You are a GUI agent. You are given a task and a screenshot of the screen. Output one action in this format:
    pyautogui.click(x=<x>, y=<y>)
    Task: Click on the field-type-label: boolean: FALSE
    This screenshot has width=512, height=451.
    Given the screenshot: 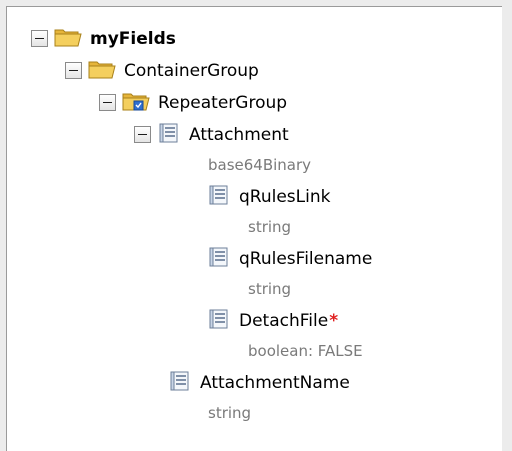 What is the action you would take?
    pyautogui.click(x=305, y=351)
    